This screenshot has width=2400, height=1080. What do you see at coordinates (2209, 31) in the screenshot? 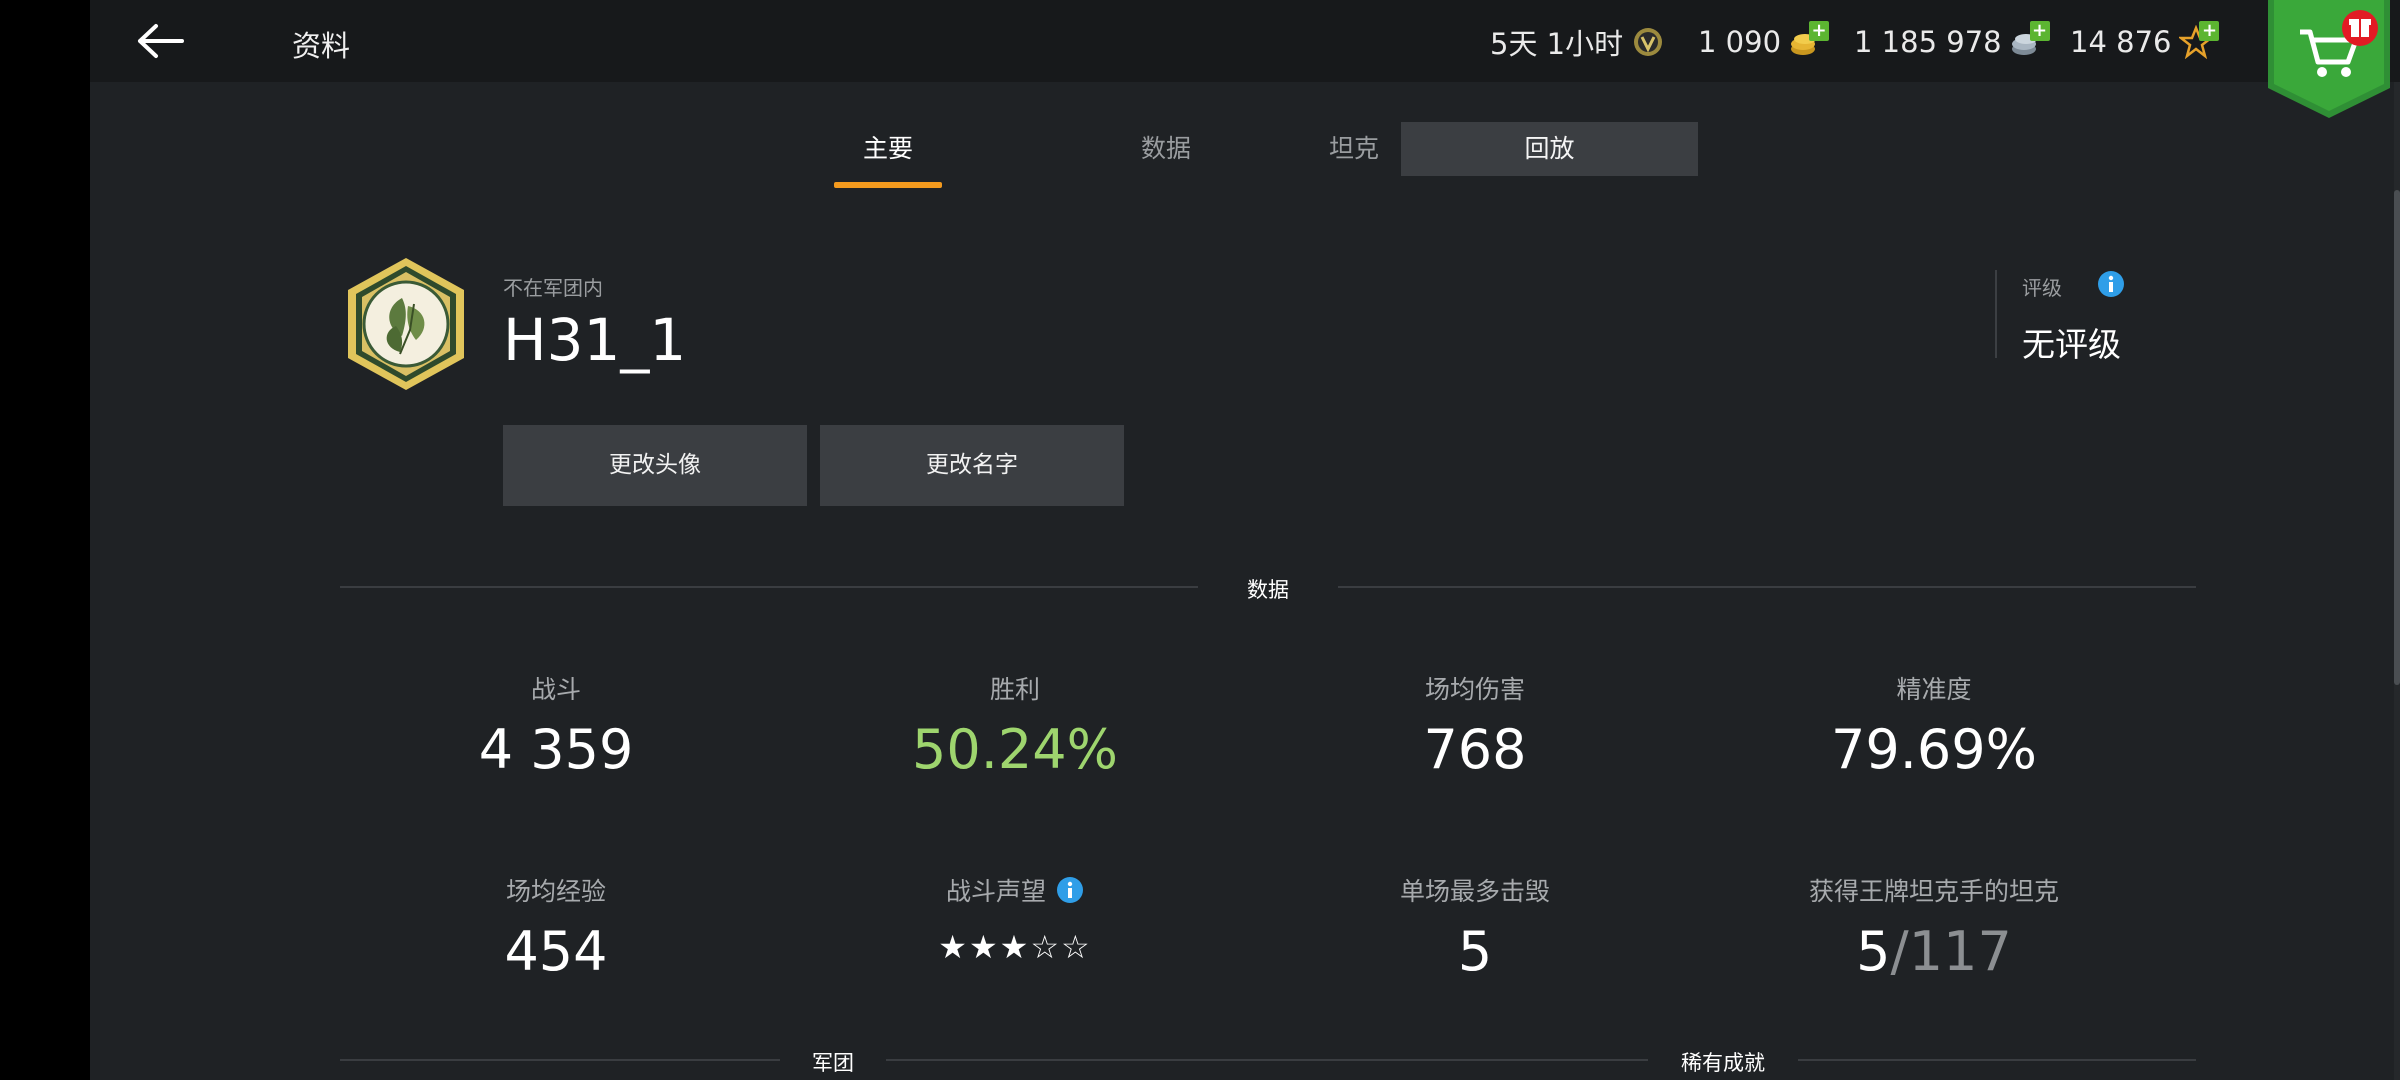
I see `add-free-xp-icon: +` at bounding box center [2209, 31].